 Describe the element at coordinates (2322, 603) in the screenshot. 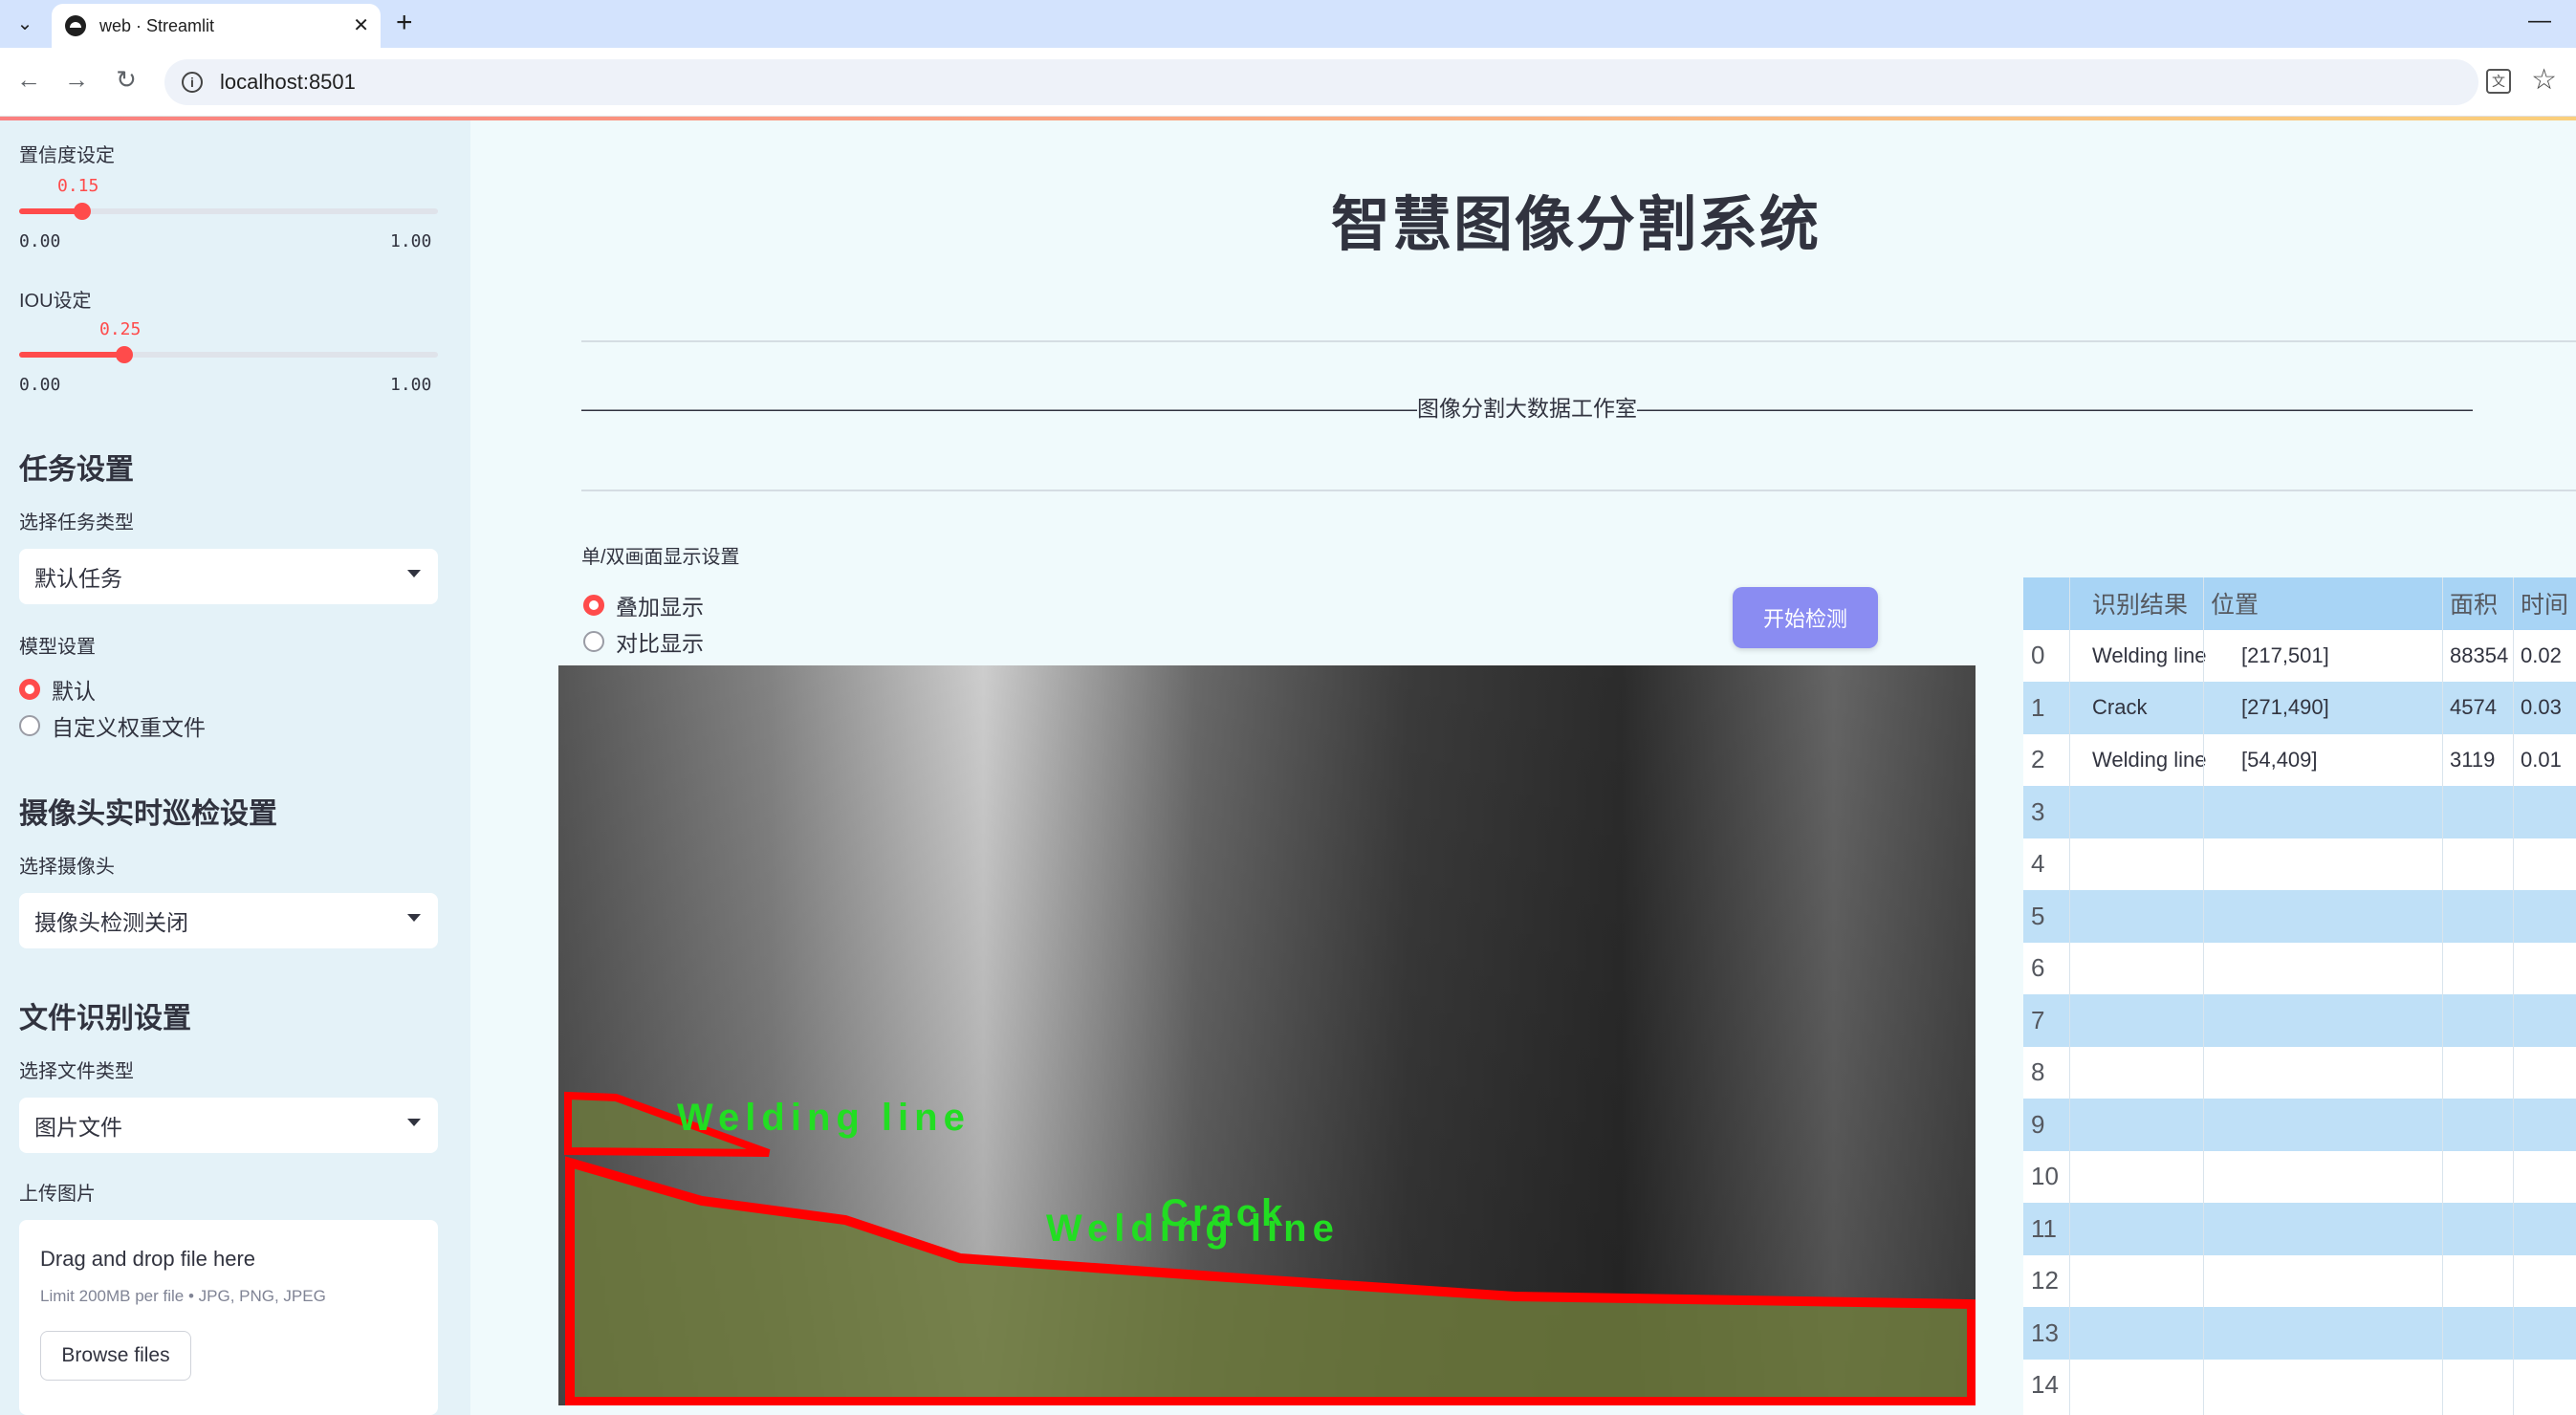

I see `header-position: 位置` at that location.